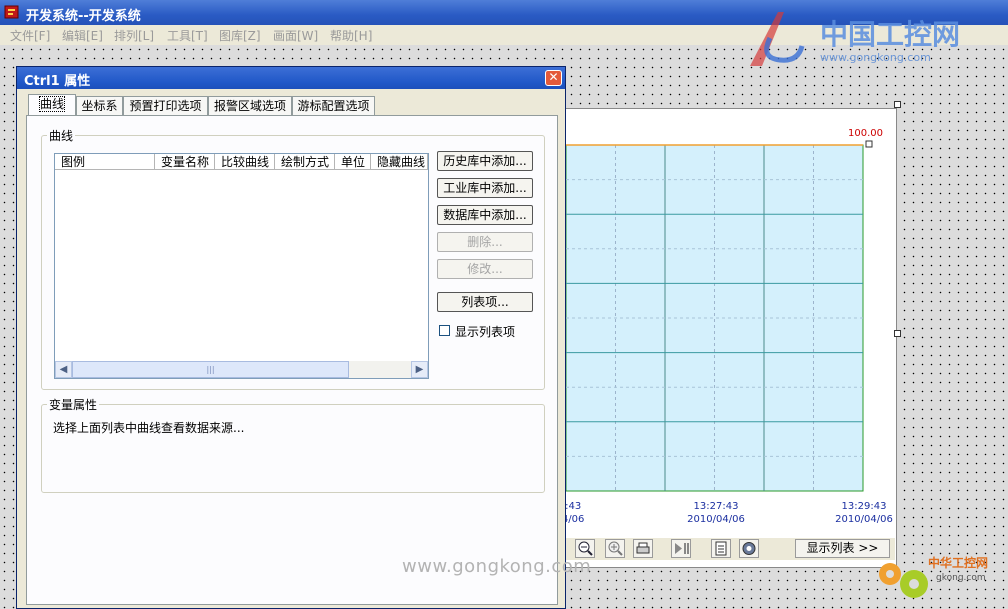 Image resolution: width=1008 pixels, height=609 pixels. I want to click on tab-axes-label: 坐标系, so click(99, 106).